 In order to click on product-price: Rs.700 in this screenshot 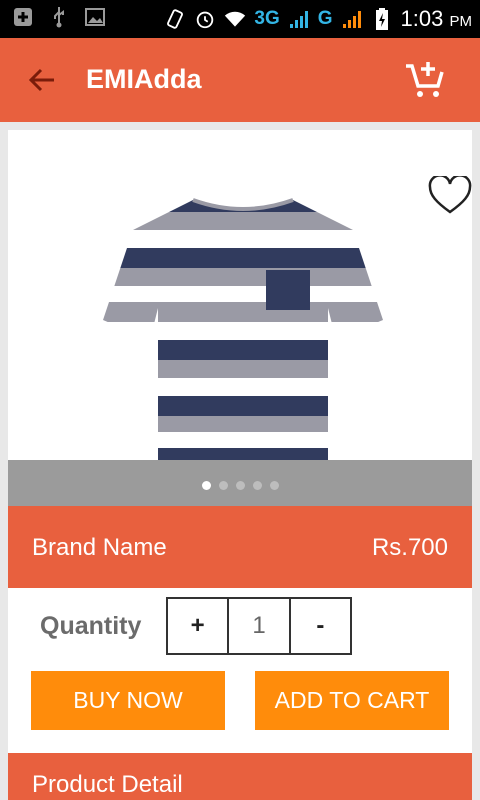, I will do `click(409, 547)`.